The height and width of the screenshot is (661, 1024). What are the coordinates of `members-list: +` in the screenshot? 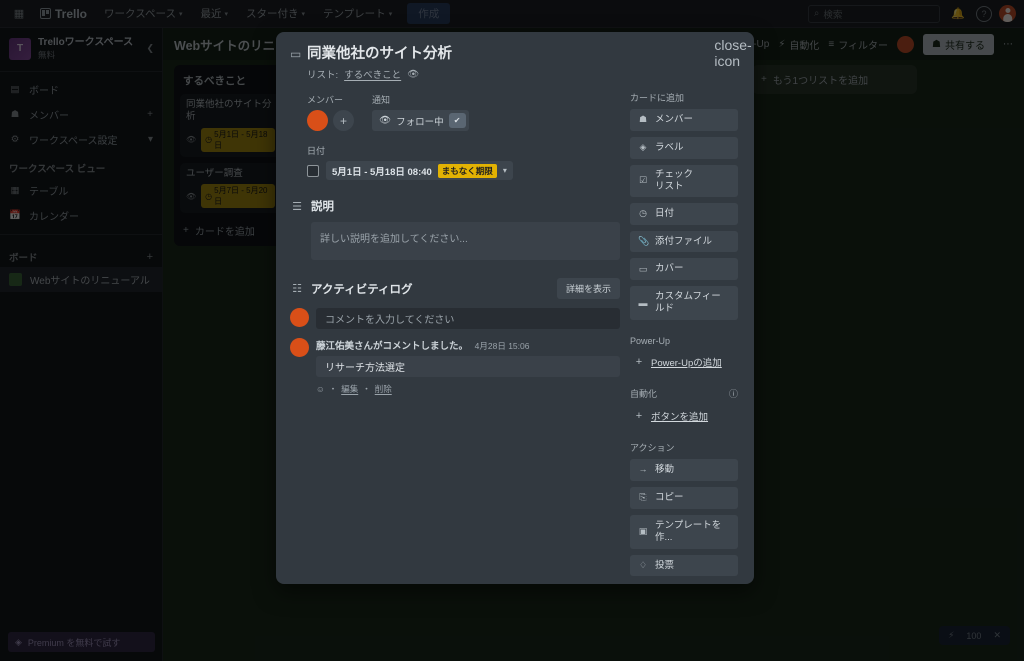 It's located at (330, 121).